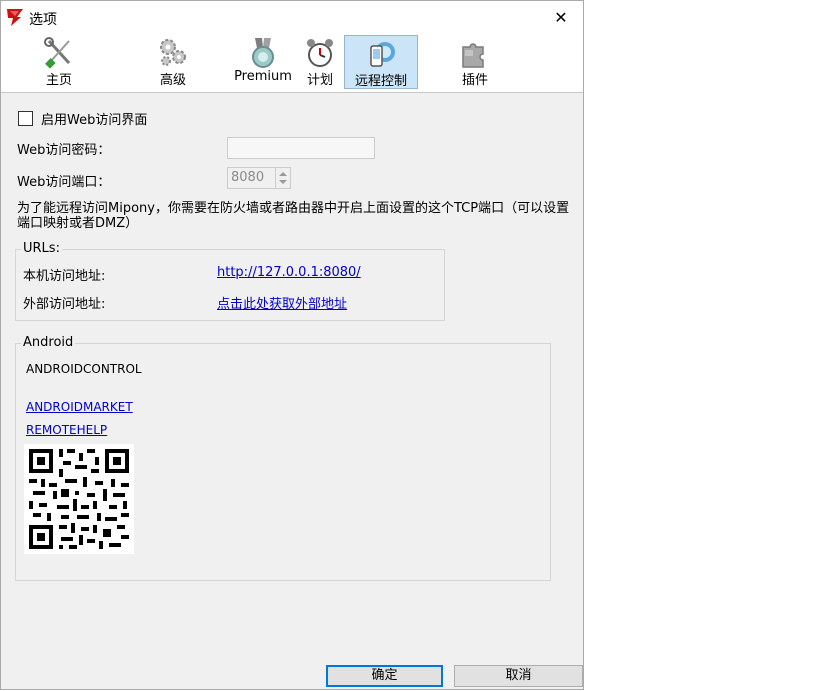  What do you see at coordinates (380, 81) in the screenshot?
I see `tab-remote-control-label: 远程控制` at bounding box center [380, 81].